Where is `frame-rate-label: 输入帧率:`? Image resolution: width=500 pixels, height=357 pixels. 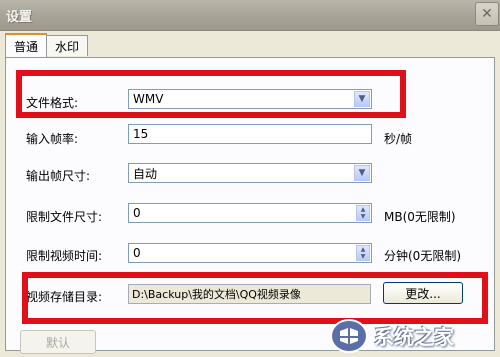
frame-rate-label: 输入帧率: is located at coordinates (52, 139).